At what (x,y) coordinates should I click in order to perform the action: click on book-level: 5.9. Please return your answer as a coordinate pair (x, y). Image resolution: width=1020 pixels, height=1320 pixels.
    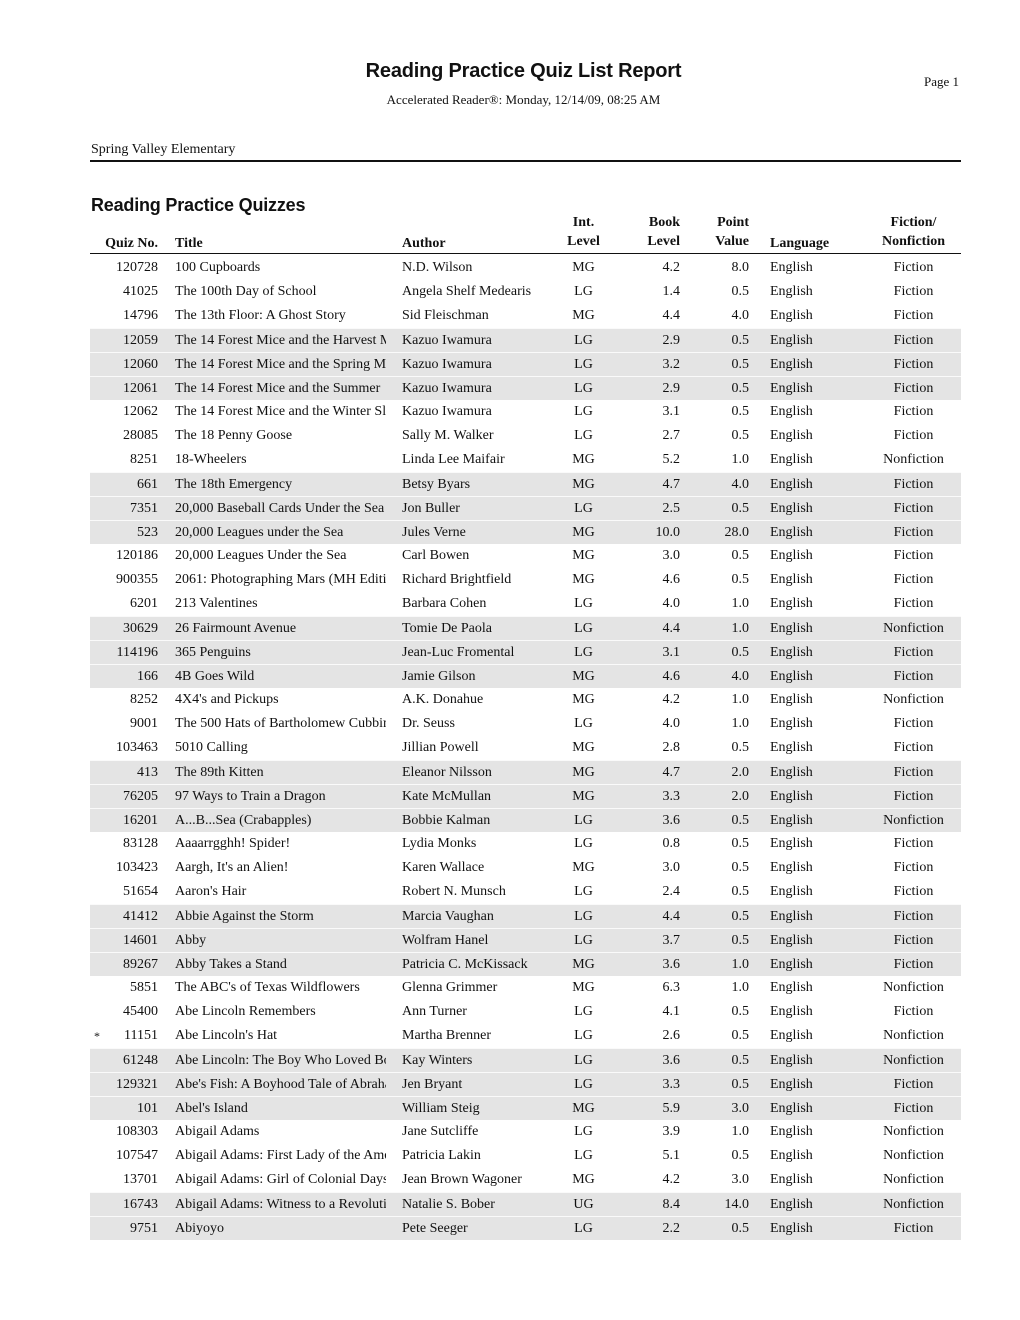
    Looking at the image, I should click on (671, 1108).